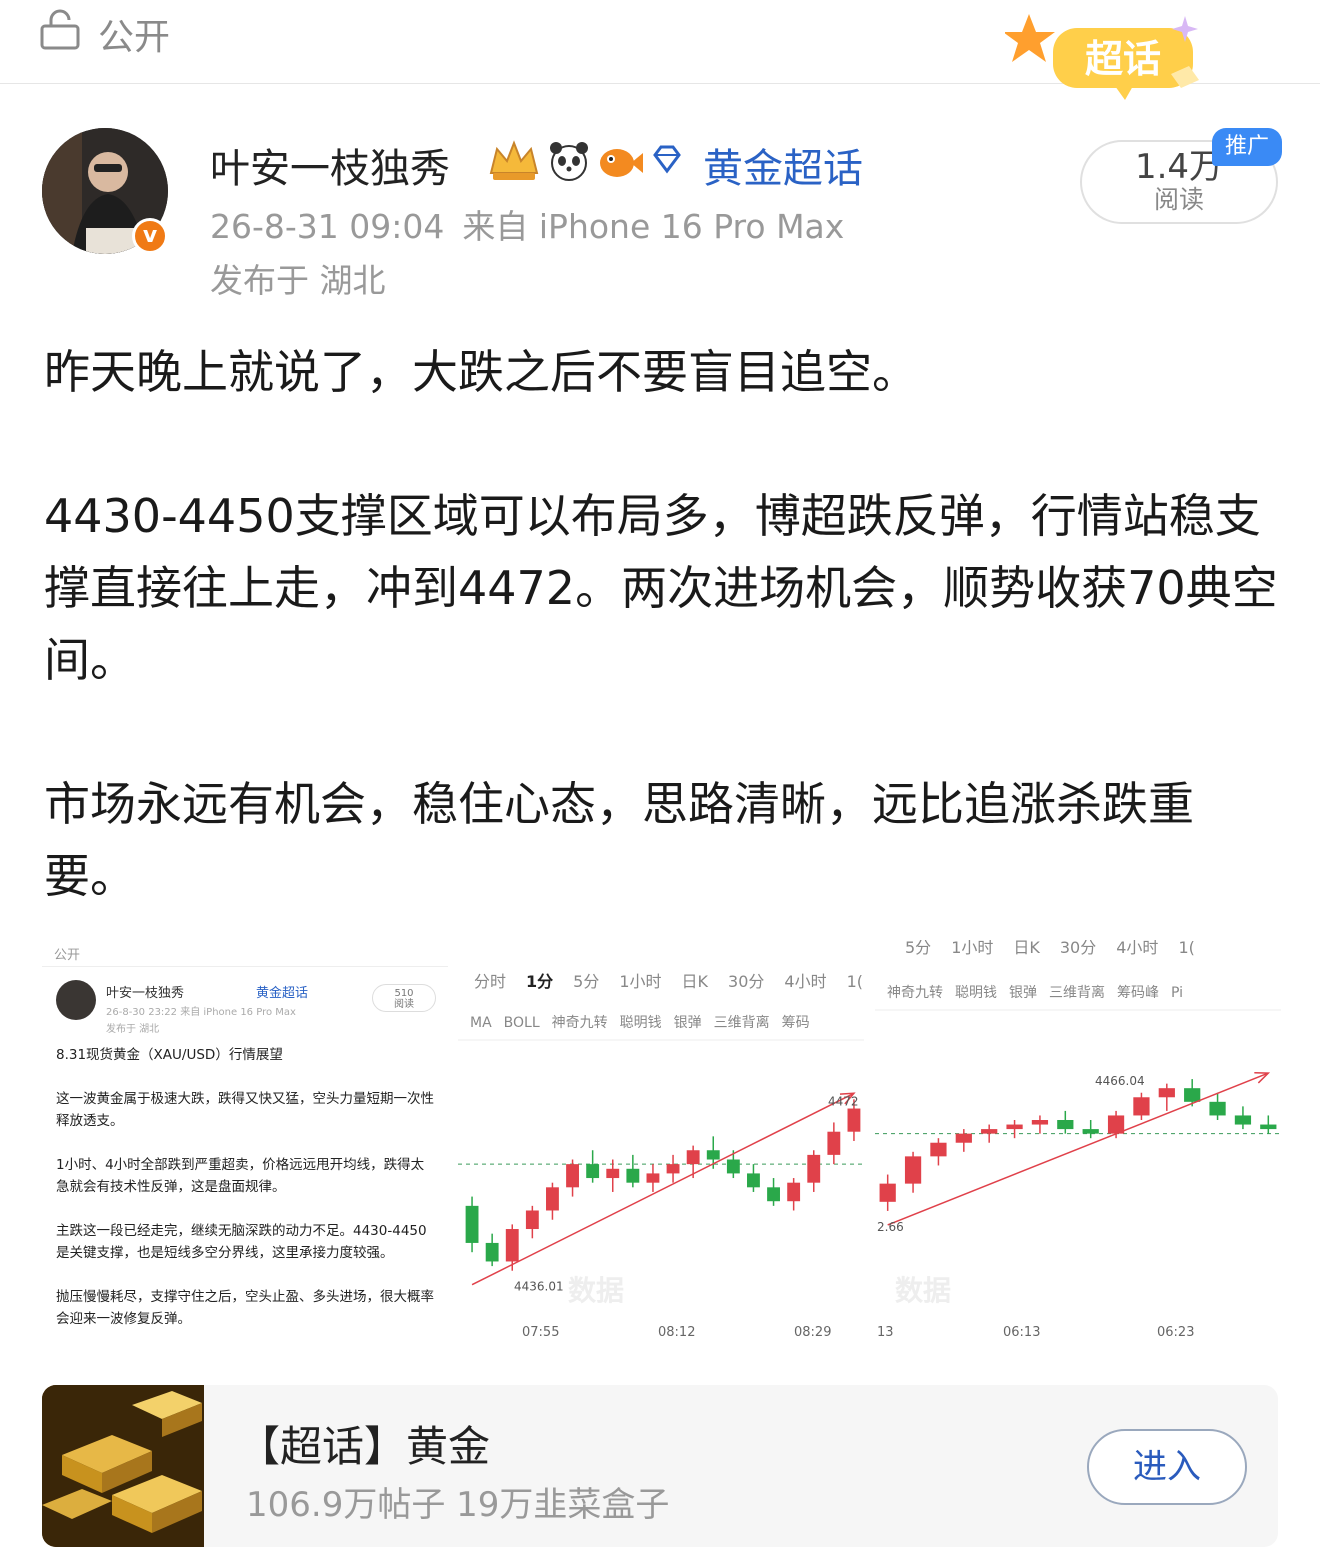  What do you see at coordinates (76, 1000) in the screenshot?
I see `mini-avatar` at bounding box center [76, 1000].